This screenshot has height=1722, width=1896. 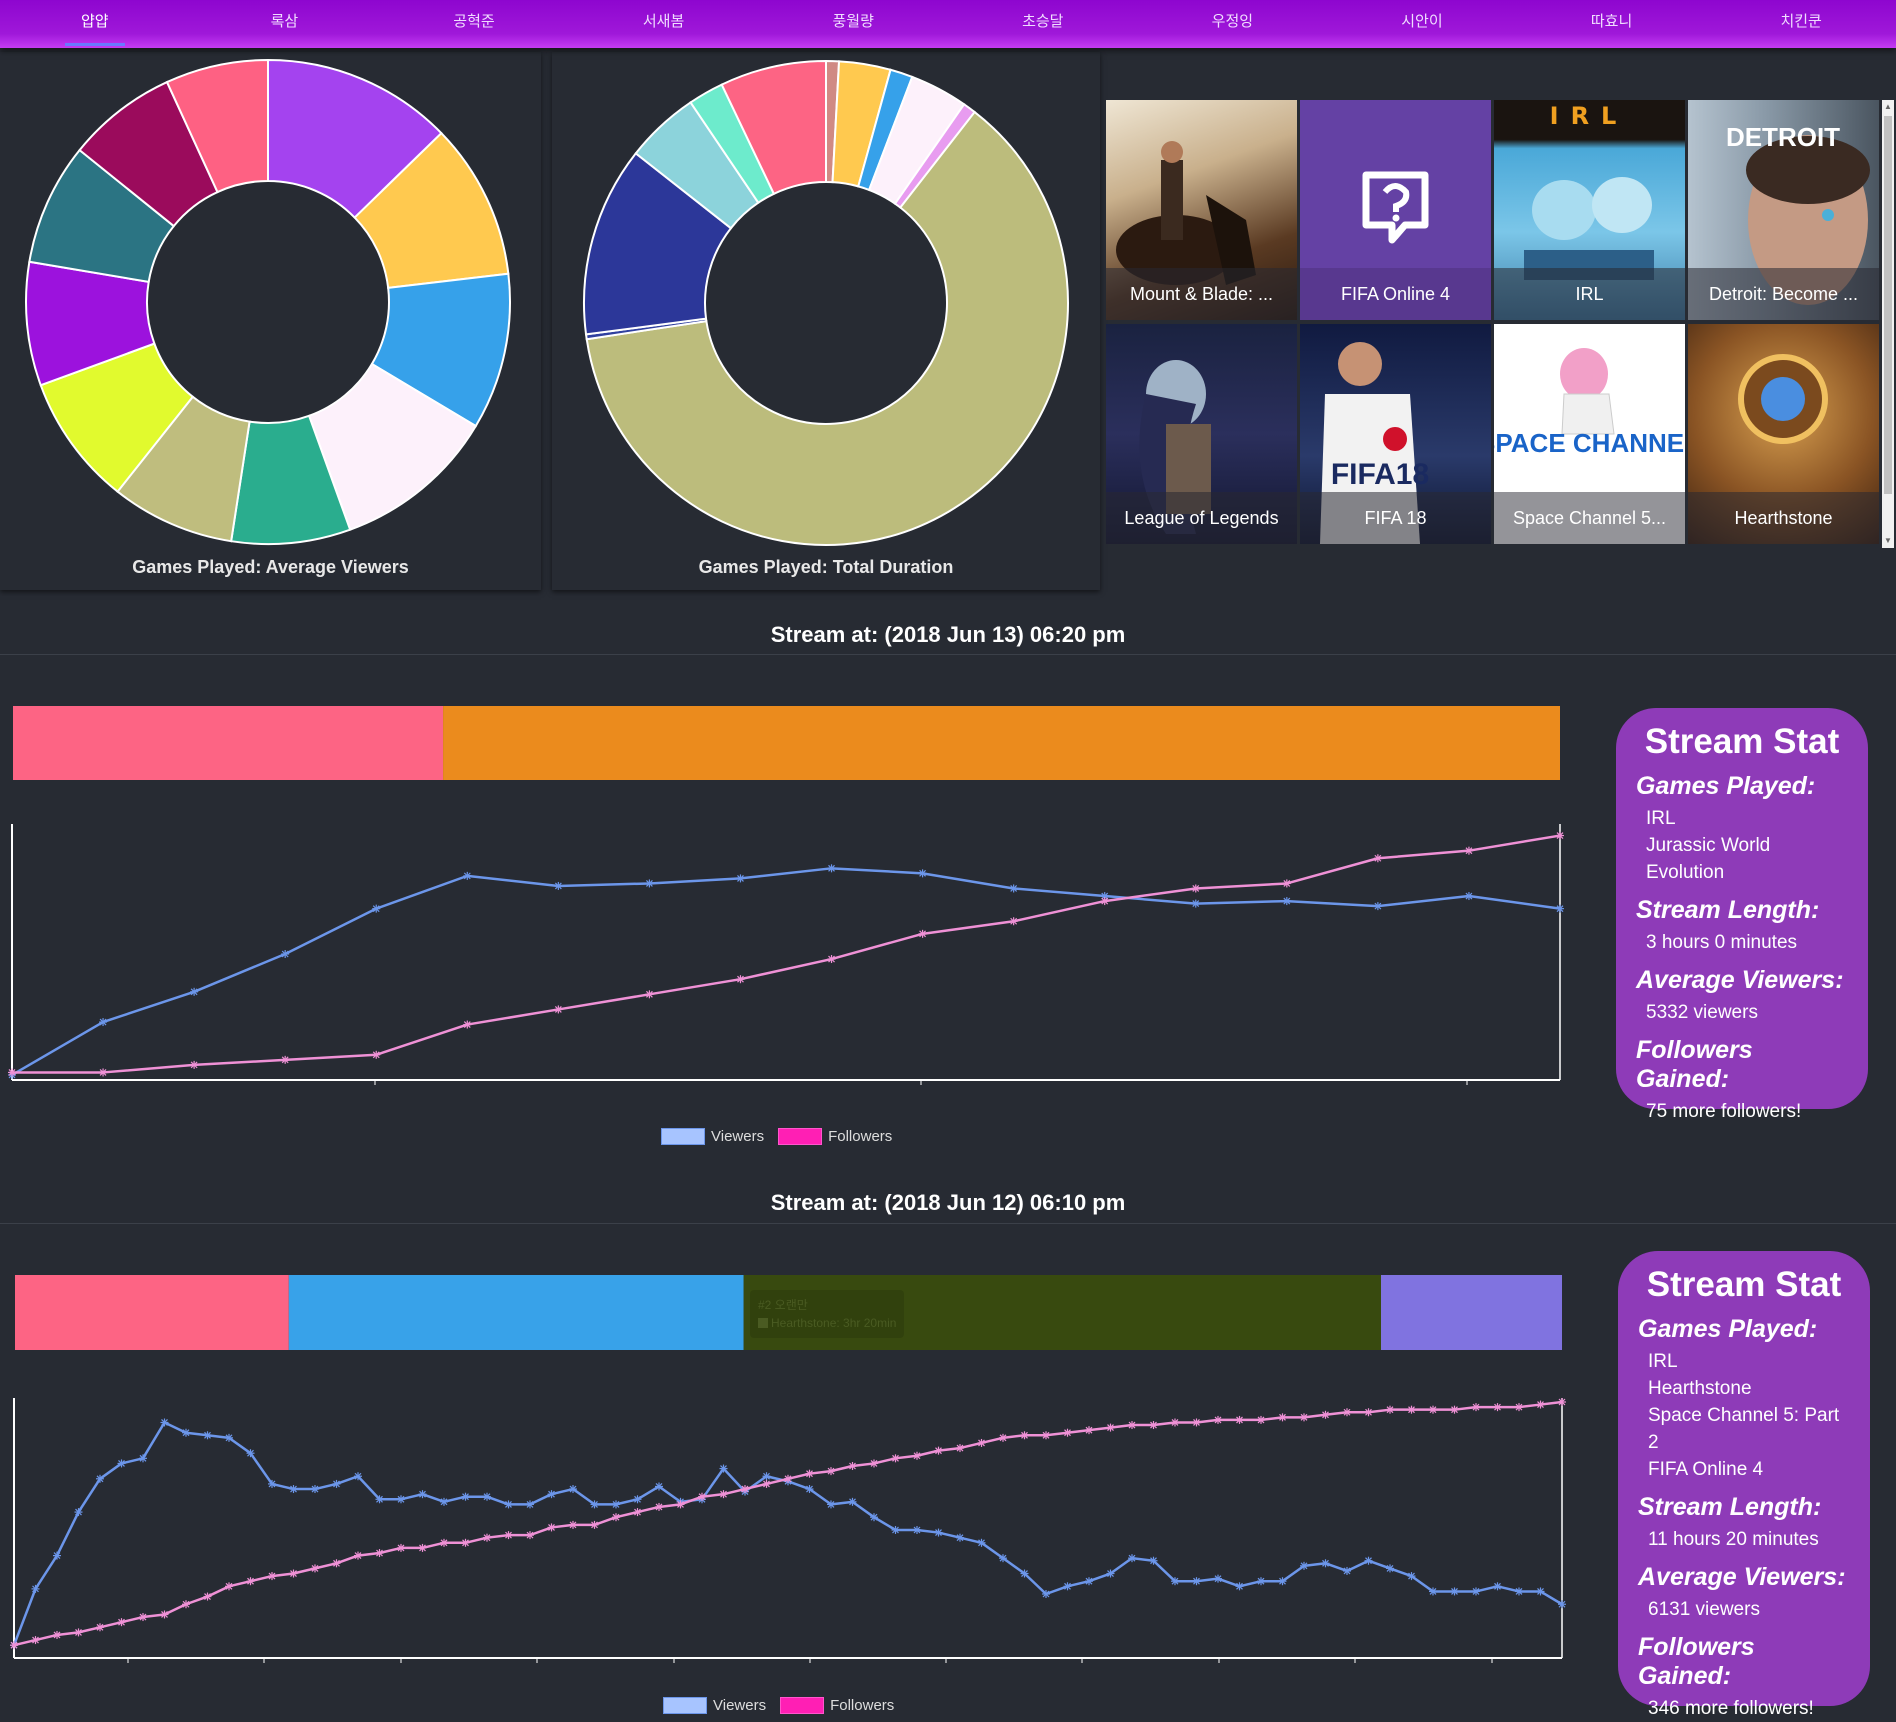 I want to click on scroll-down-icon: ▼, so click(x=1888, y=541).